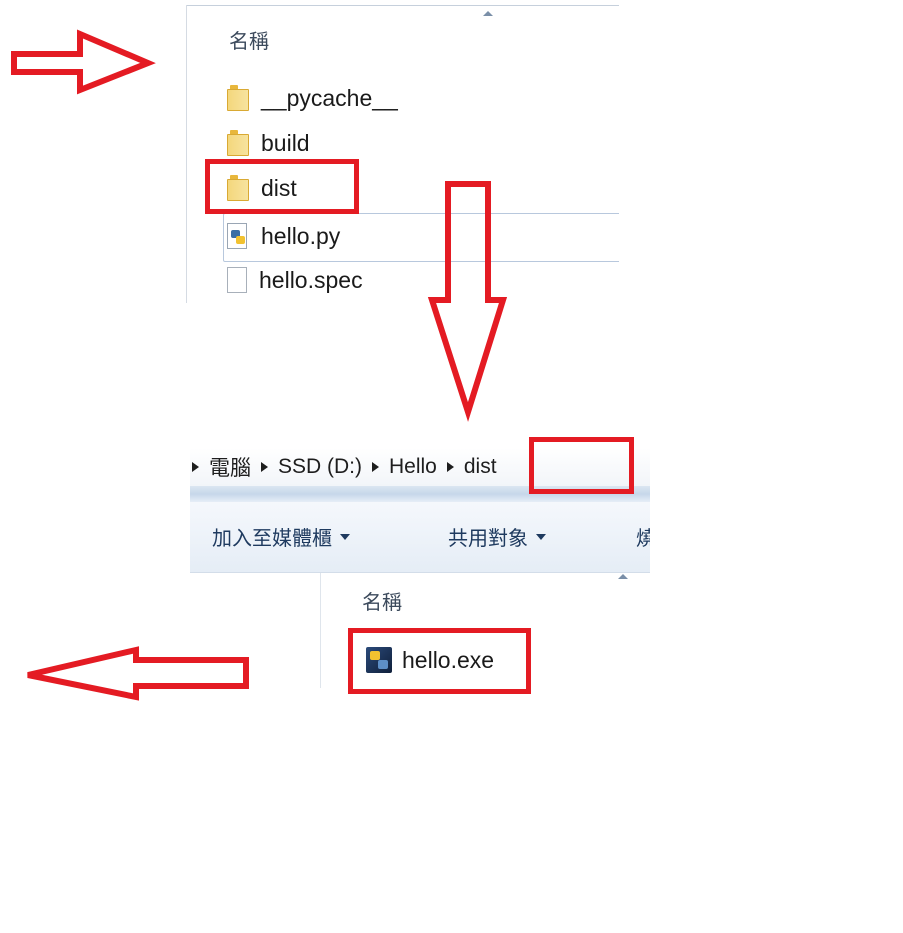 The width and height of the screenshot is (903, 933). Describe the element at coordinates (138, 673) in the screenshot. I see `left-arrow-icon` at that location.